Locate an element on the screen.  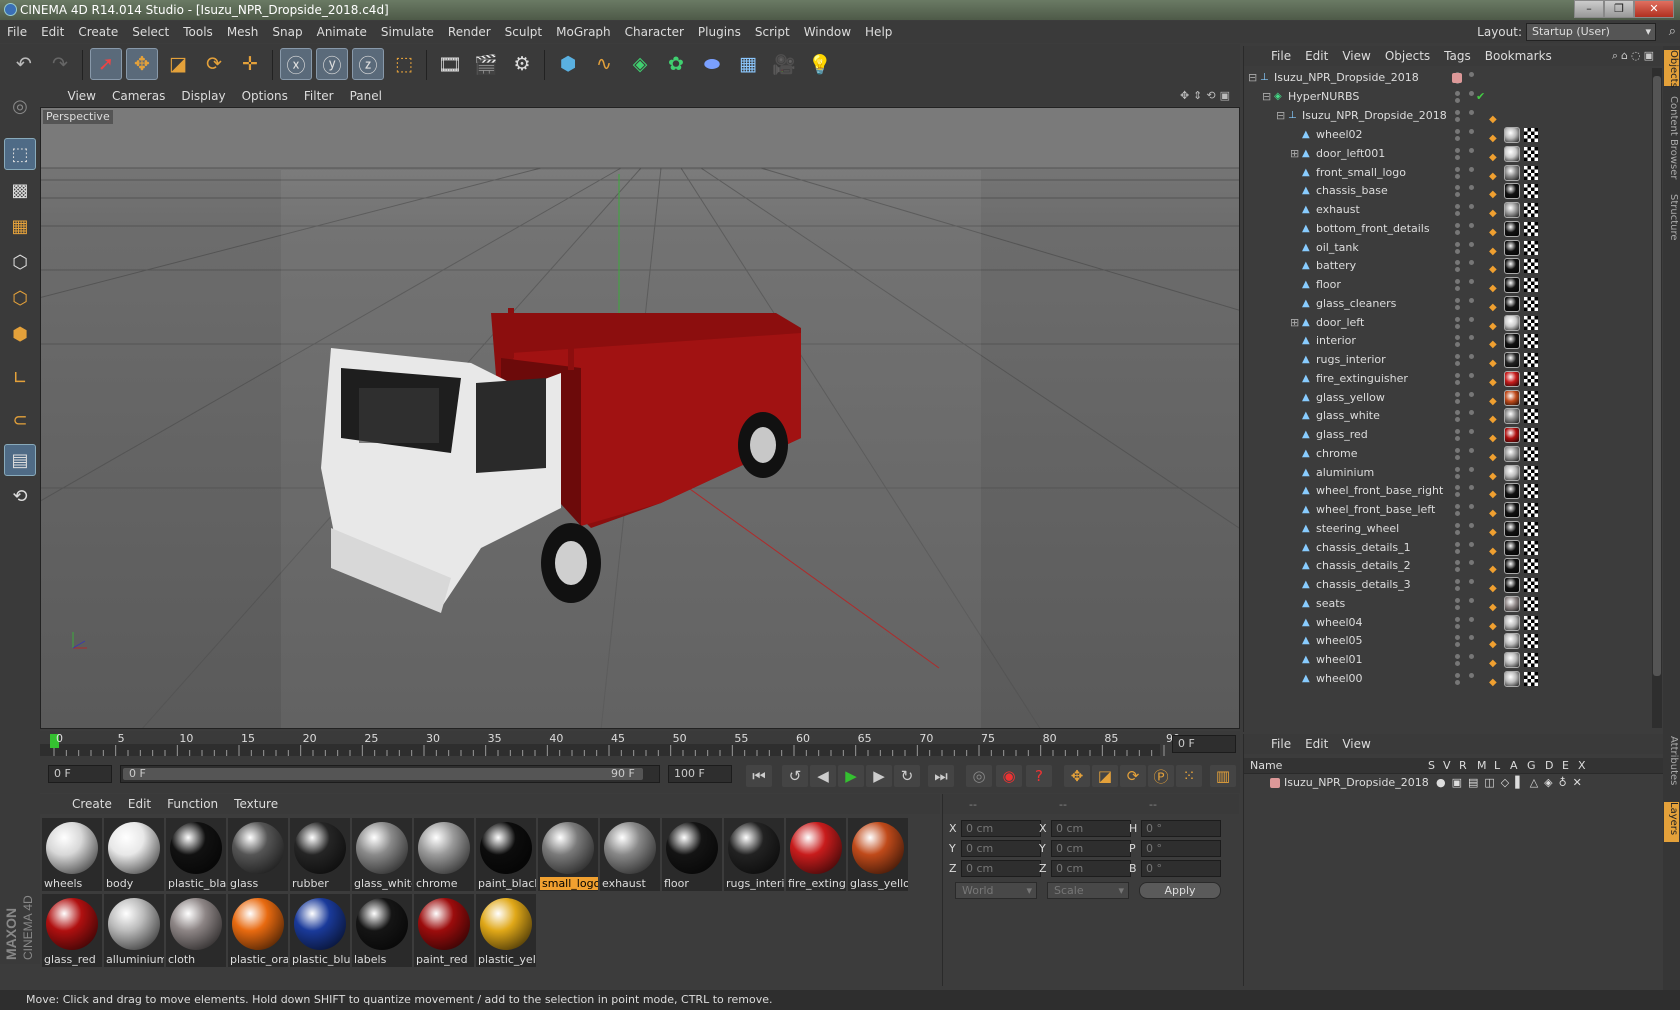
autokey-icon: ◉ is located at coordinates (1009, 776).